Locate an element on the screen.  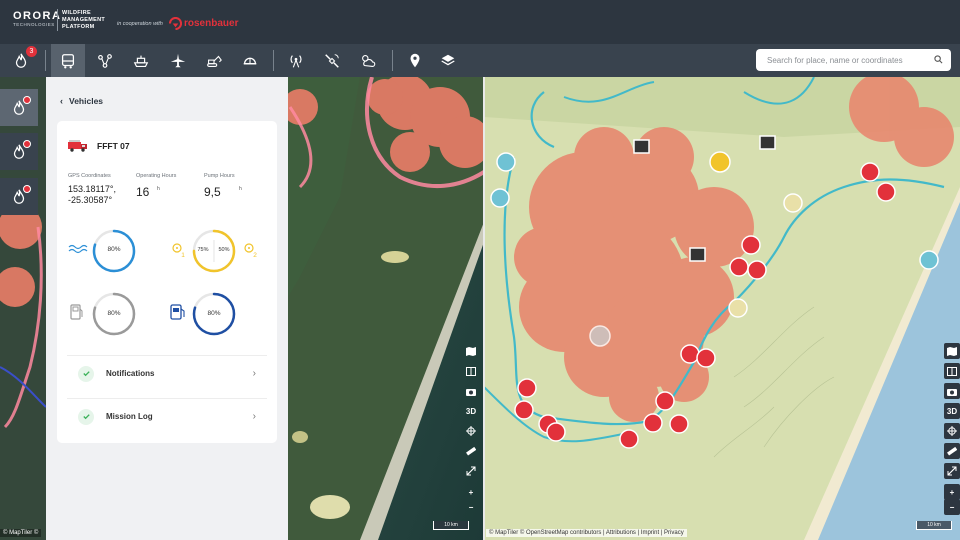
attribution-left: © MapTiler © is located at coordinates (21, 533).